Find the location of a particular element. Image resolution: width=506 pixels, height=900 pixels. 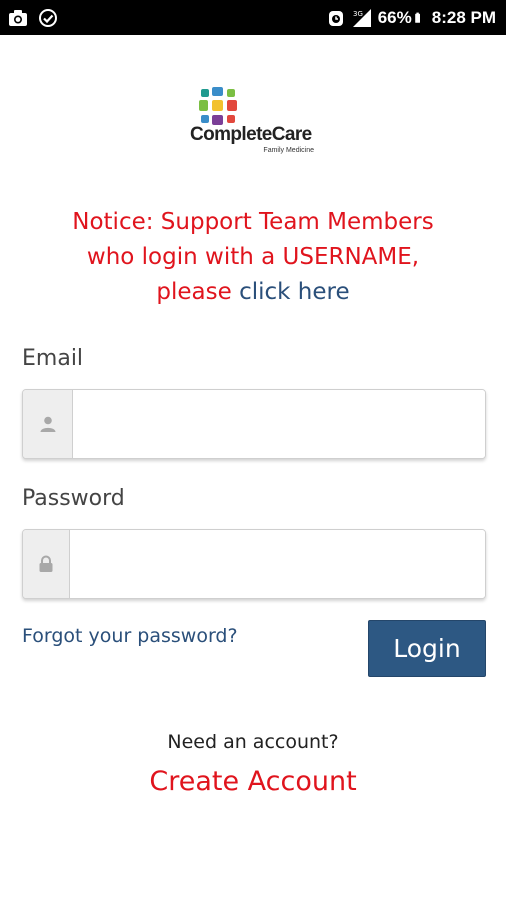

status-bar: 3G 66% 8:28 PM is located at coordinates (253, 17).